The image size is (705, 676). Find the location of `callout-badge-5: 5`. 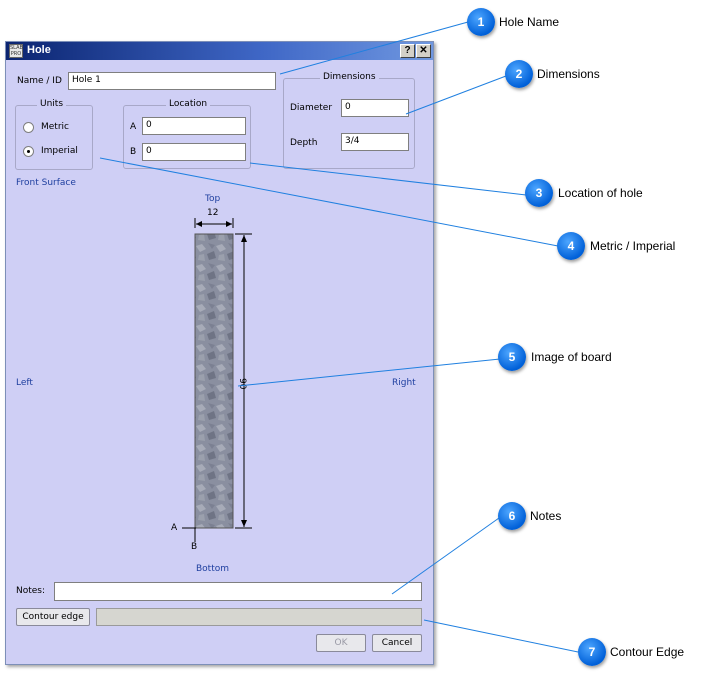

callout-badge-5: 5 is located at coordinates (512, 357).